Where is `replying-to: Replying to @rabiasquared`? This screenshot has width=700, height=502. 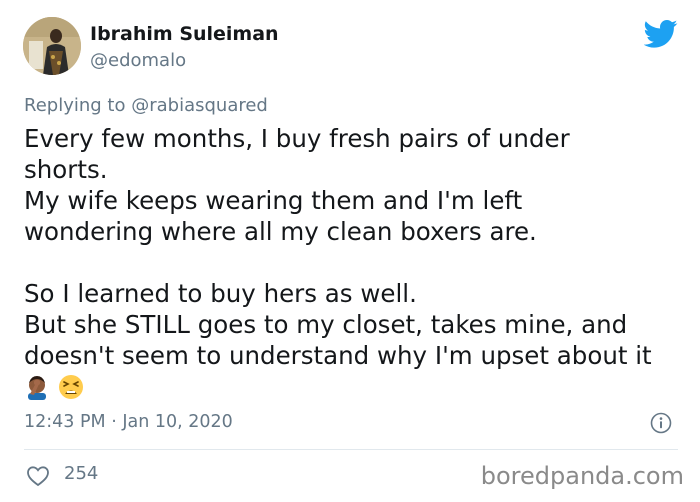
replying-to: Replying to @rabiasquared is located at coordinates (146, 105).